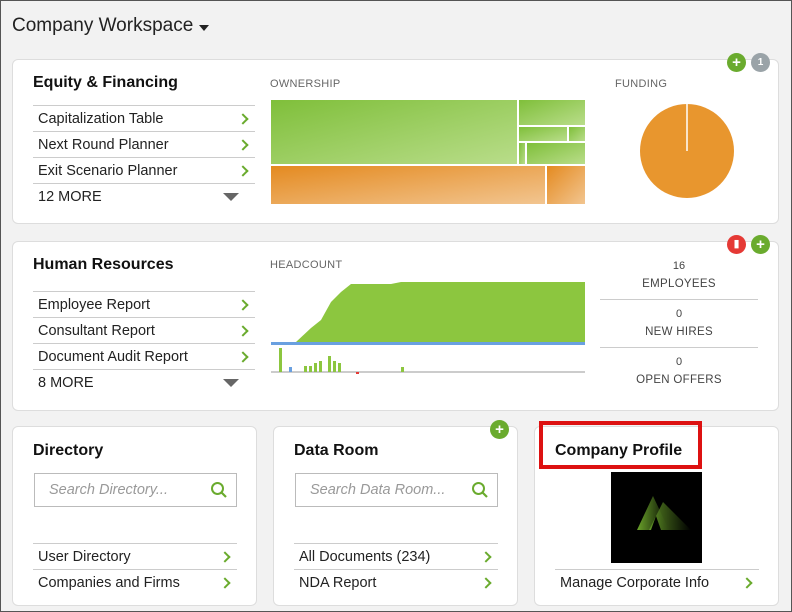 This screenshot has width=792, height=612. What do you see at coordinates (679, 371) in the screenshot?
I see `stat-open-offers: 0 OPEN OFFERS` at bounding box center [679, 371].